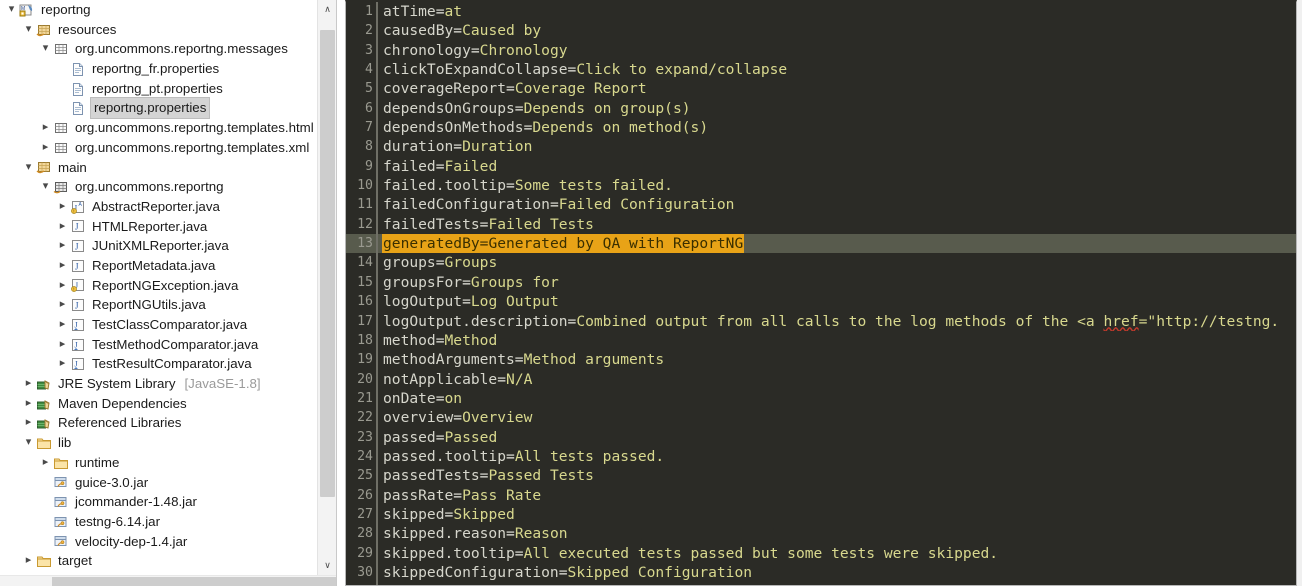 This screenshot has width=1302, height=586. Describe the element at coordinates (159, 187) in the screenshot. I see `tree-item-org-uncommons-reportng: org.uncommons.reportng` at that location.